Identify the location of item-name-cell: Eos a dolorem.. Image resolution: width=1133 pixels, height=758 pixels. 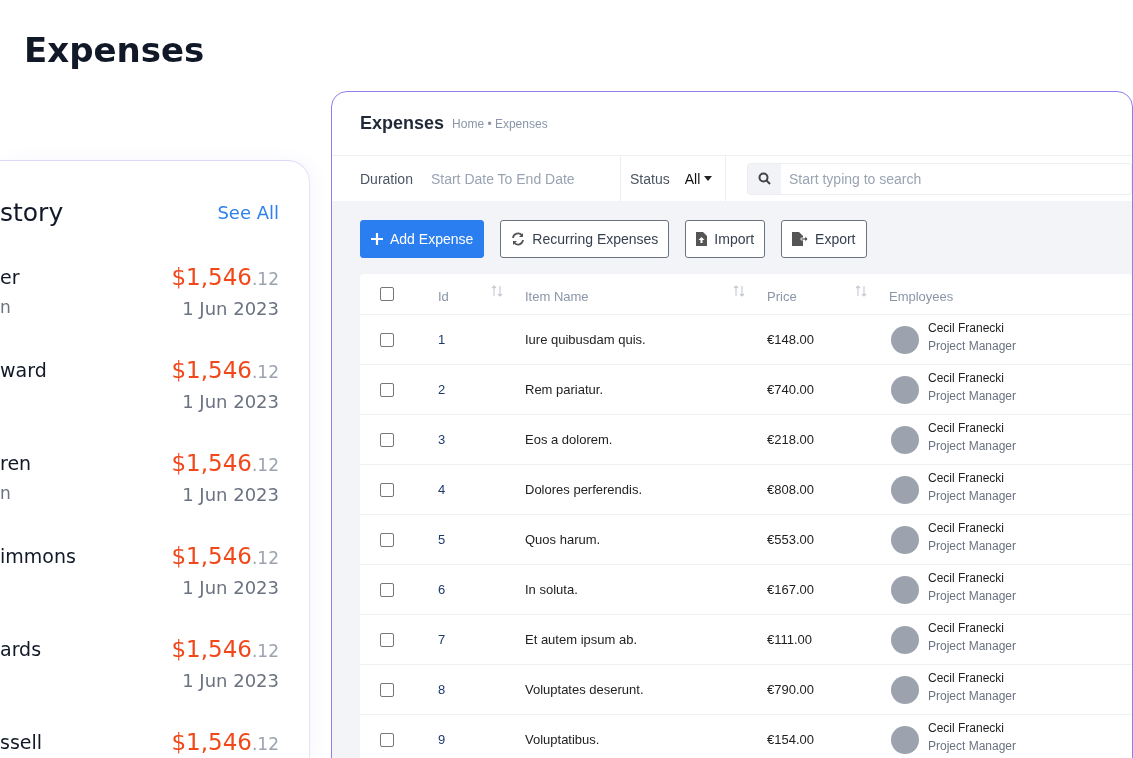
(569, 439).